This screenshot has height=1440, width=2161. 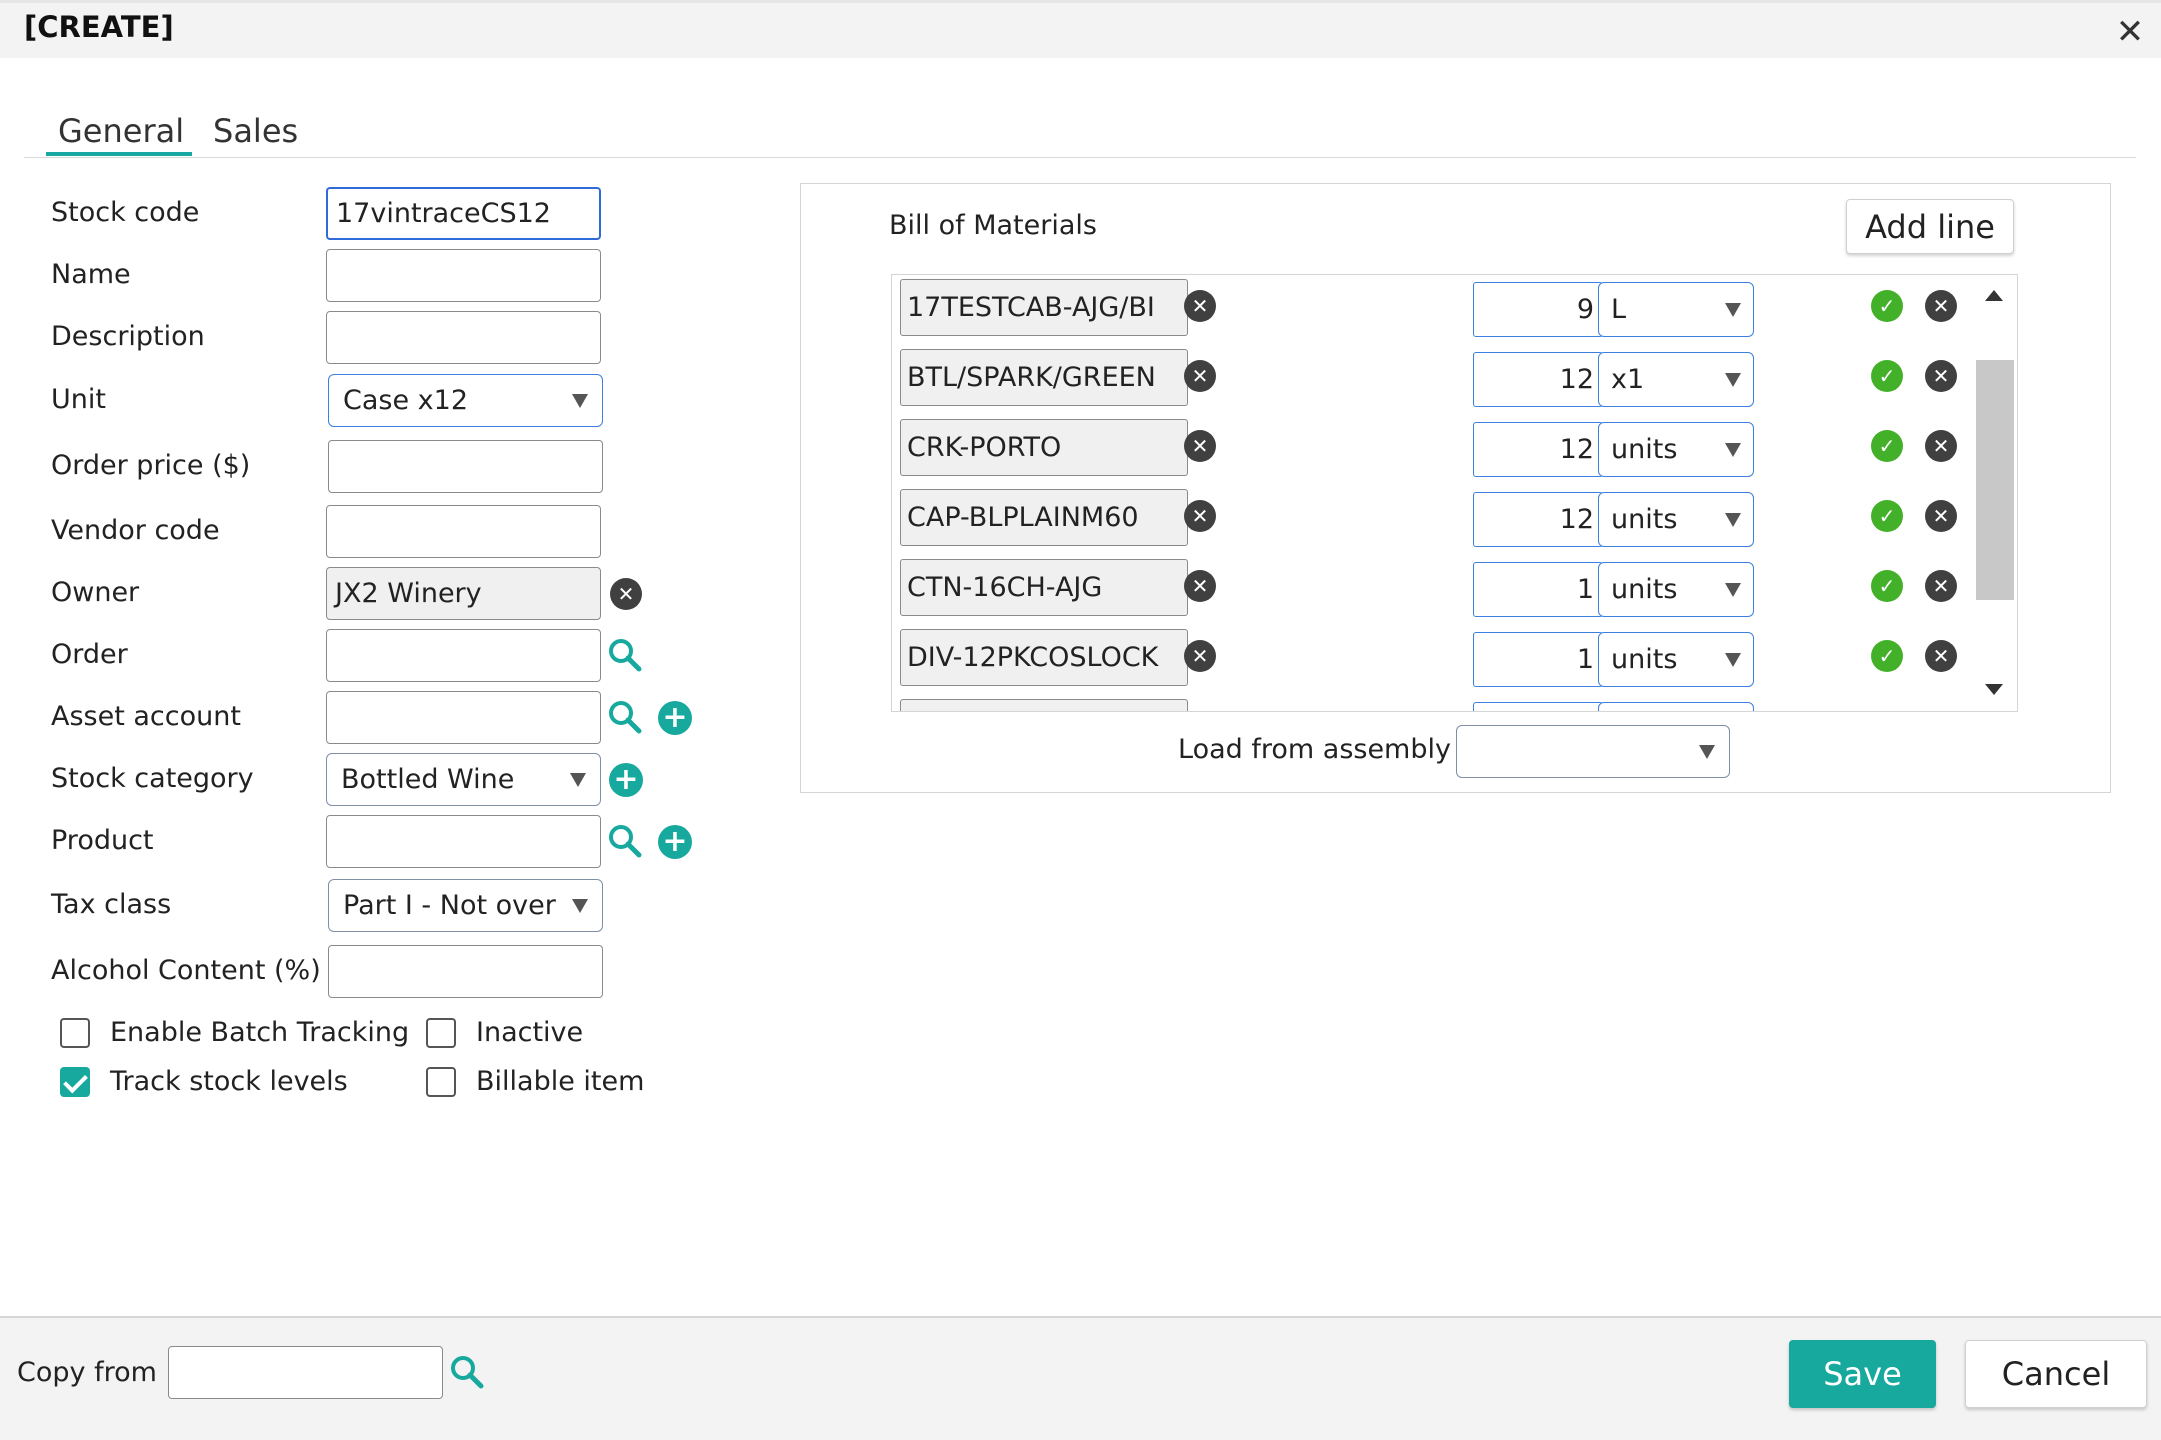 I want to click on unit-select: Case x12, so click(x=465, y=400).